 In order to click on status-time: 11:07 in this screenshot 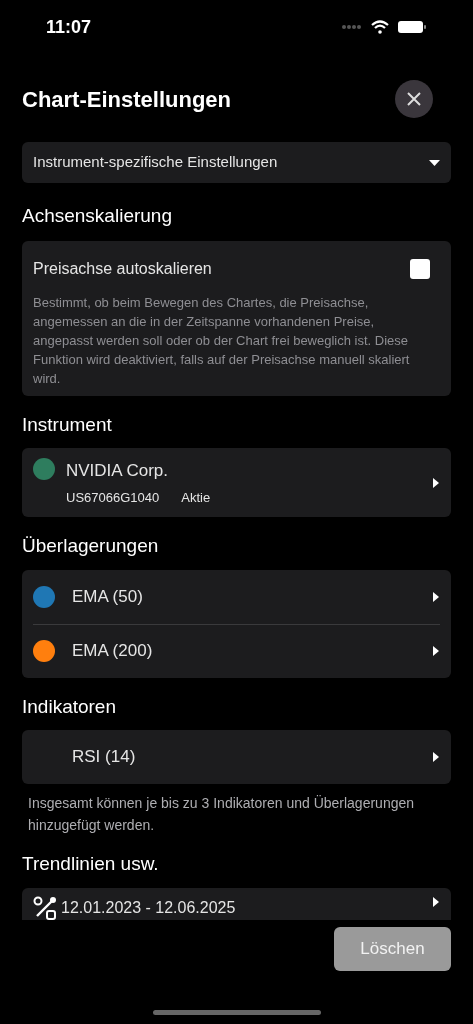, I will do `click(69, 27)`.